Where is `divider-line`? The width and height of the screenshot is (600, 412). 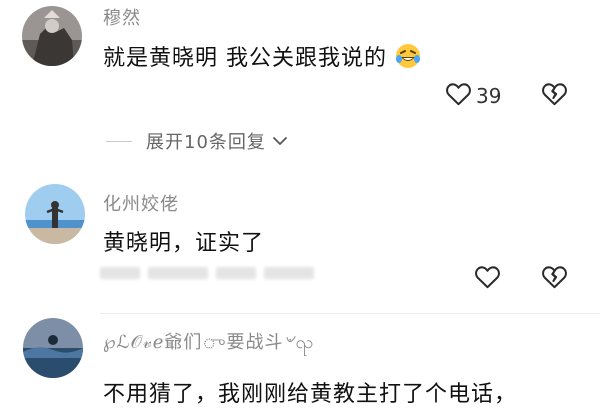 divider-line is located at coordinates (119, 141).